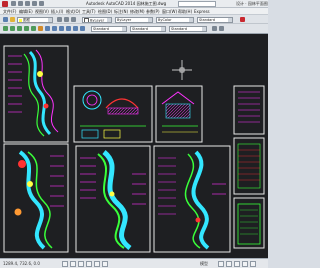 The width and height of the screenshot is (320, 268). Describe the element at coordinates (221, 28) in the screenshot. I see `text-tool-icon` at that location.